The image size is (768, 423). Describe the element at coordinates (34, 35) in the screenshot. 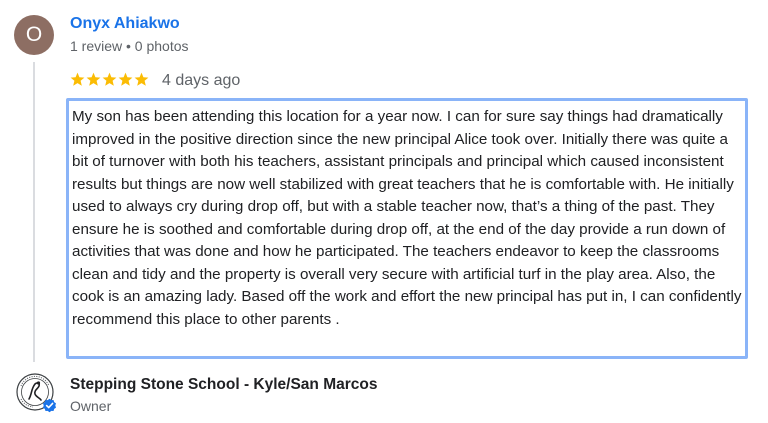

I see `reviewer-avatar: O` at that location.